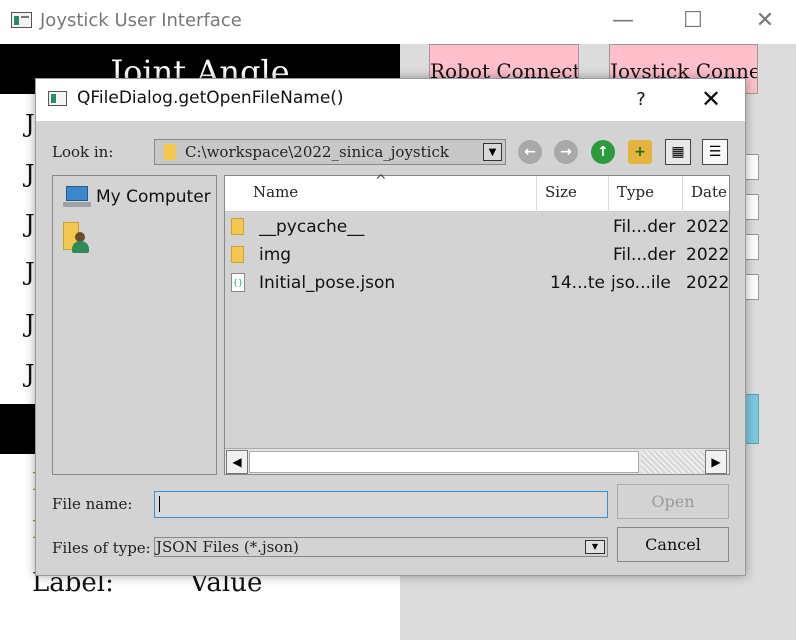  I want to click on look-in-combo: C:\workspace\2022_sinica_joystick ▼, so click(330, 152).